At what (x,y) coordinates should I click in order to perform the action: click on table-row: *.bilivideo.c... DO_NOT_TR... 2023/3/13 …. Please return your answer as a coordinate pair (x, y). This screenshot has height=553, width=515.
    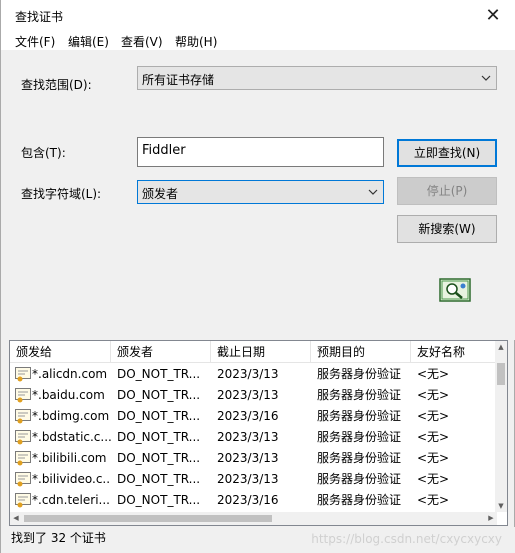
    Looking at the image, I should click on (253, 479).